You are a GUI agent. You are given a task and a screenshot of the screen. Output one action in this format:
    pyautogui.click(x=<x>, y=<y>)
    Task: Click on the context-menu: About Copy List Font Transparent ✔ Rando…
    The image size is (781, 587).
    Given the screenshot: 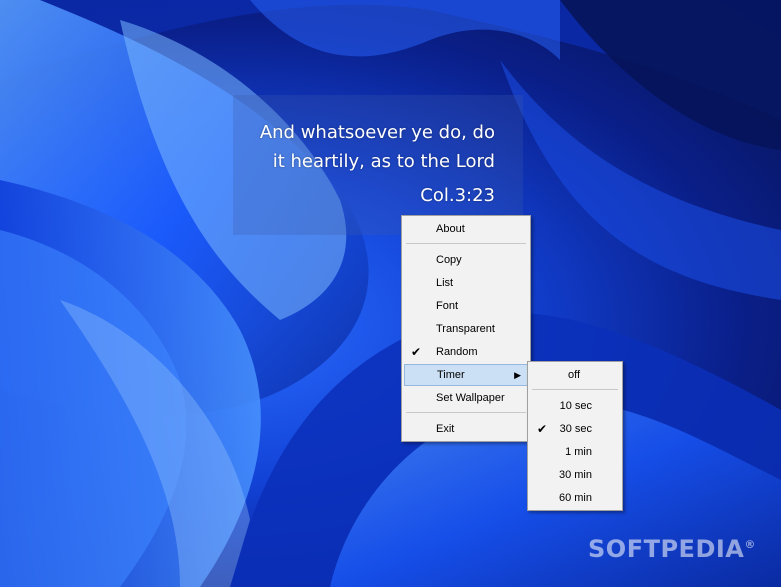 What is the action you would take?
    pyautogui.click(x=466, y=328)
    